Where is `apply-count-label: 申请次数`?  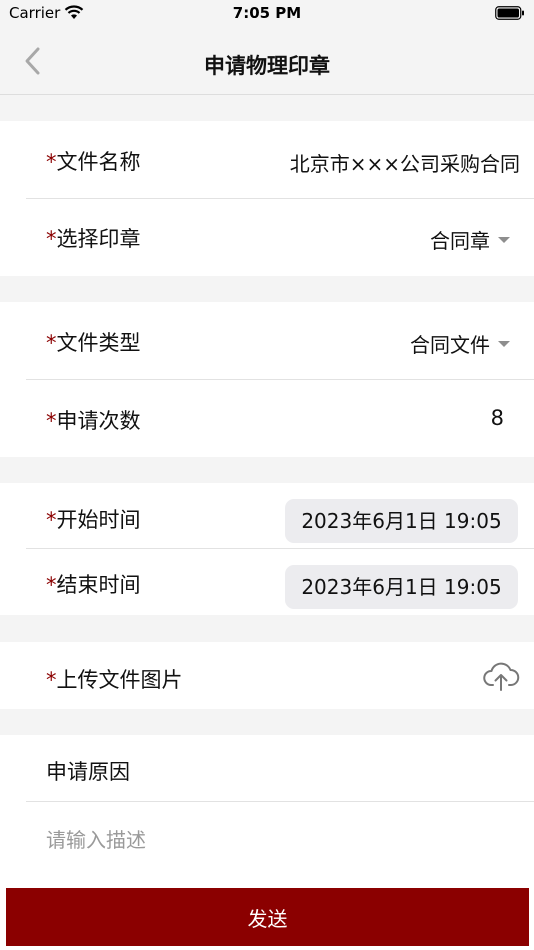
apply-count-label: 申请次数 is located at coordinates (98, 421).